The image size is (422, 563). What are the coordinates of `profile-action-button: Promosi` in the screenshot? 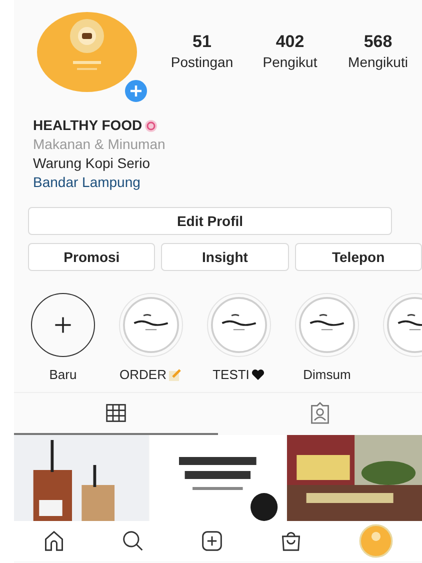 It's located at (92, 257).